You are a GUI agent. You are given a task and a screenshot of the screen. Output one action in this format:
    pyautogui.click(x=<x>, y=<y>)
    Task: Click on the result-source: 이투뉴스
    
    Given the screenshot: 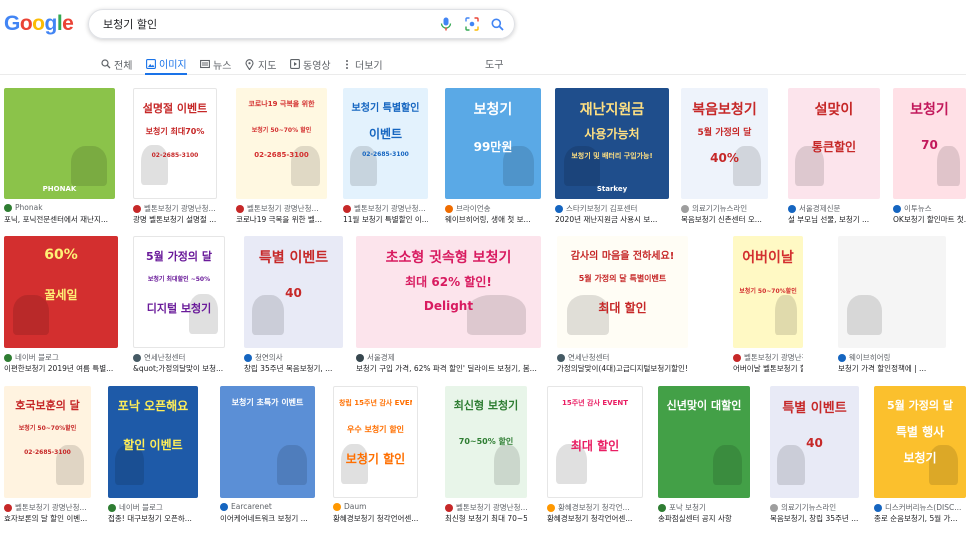 What is the action you would take?
    pyautogui.click(x=929, y=208)
    